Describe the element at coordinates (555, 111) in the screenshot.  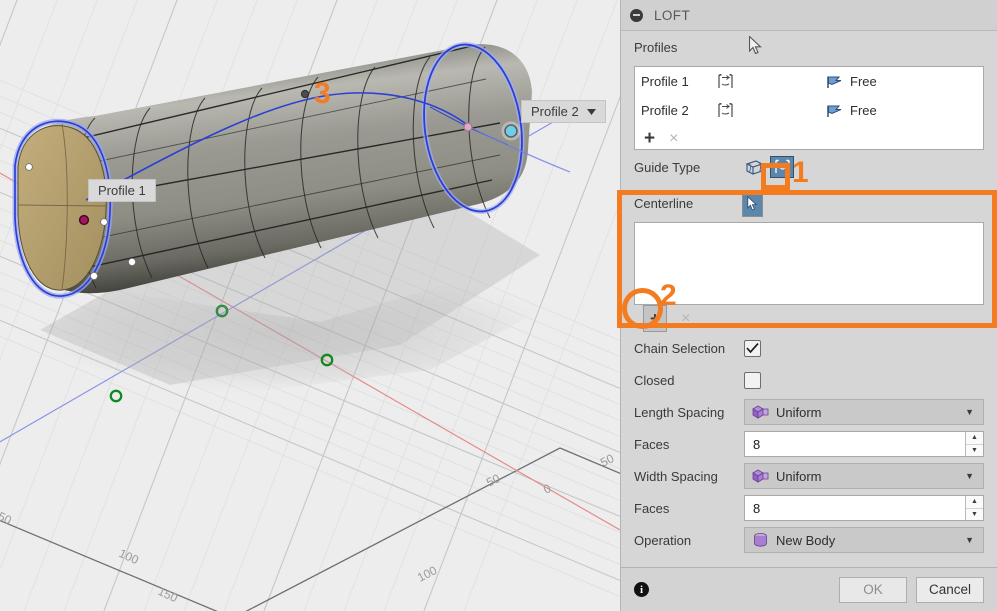
I see `profile2-viewport-label-text: Profile 2` at that location.